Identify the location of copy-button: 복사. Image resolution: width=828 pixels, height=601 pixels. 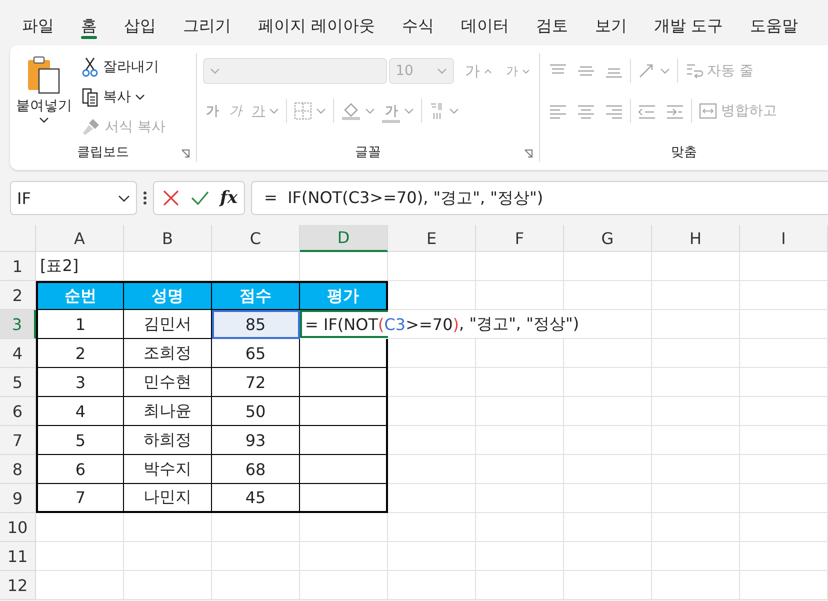
(123, 97).